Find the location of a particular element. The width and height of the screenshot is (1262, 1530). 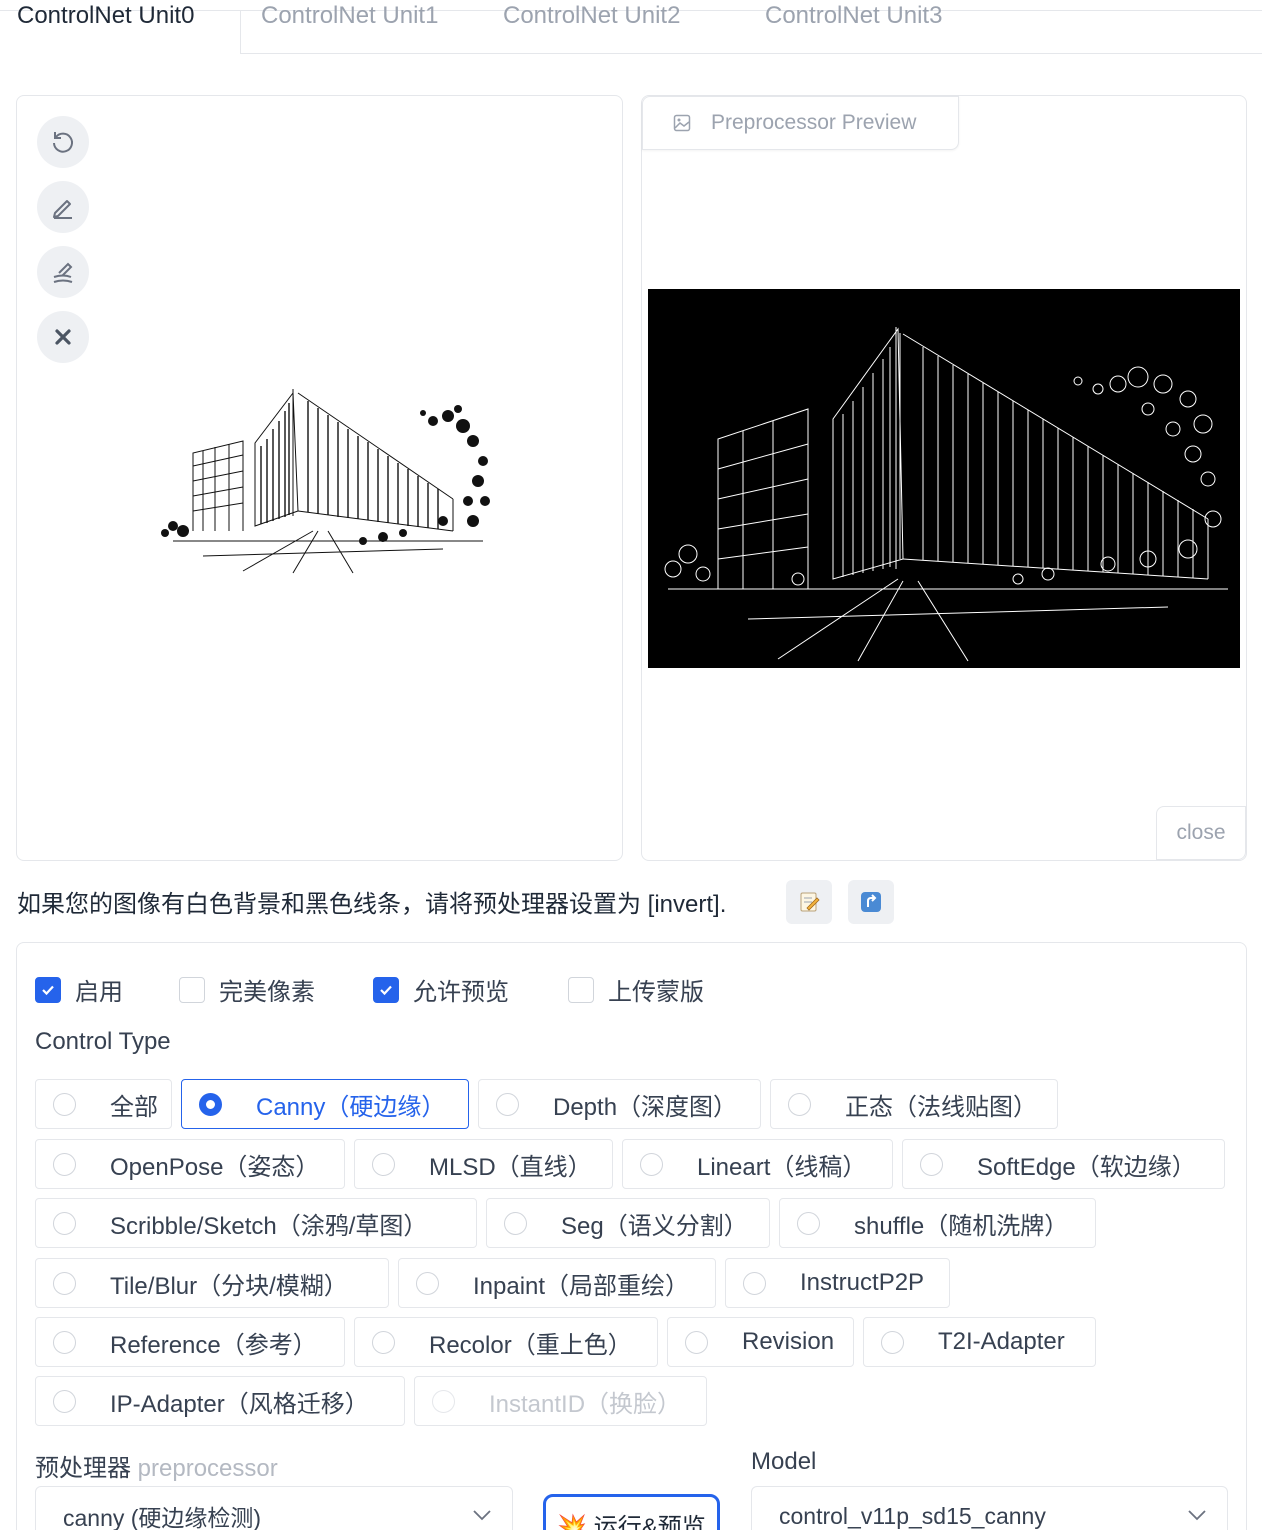

radio-label: Tile/Blur（分块/模糊） is located at coordinates (229, 1286).